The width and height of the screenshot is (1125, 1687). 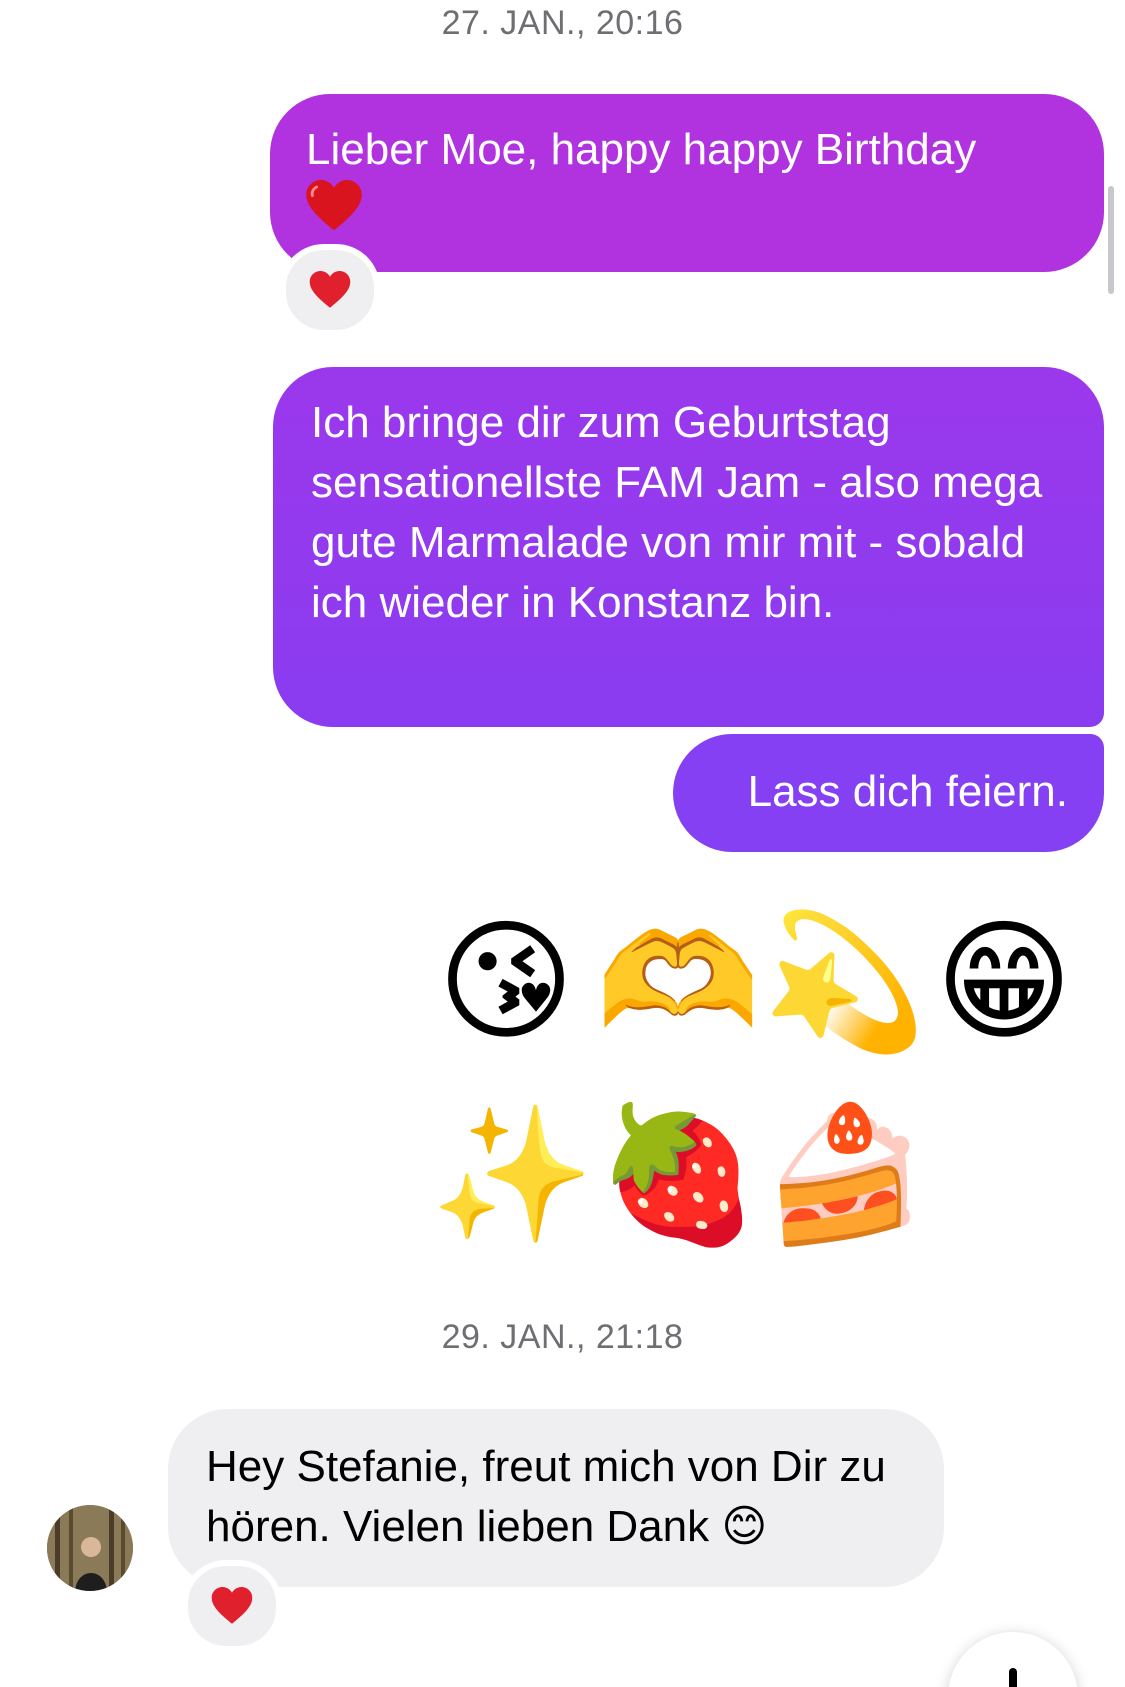 What do you see at coordinates (678, 982) in the screenshot?
I see `heart-hands-emoji: 🫶` at bounding box center [678, 982].